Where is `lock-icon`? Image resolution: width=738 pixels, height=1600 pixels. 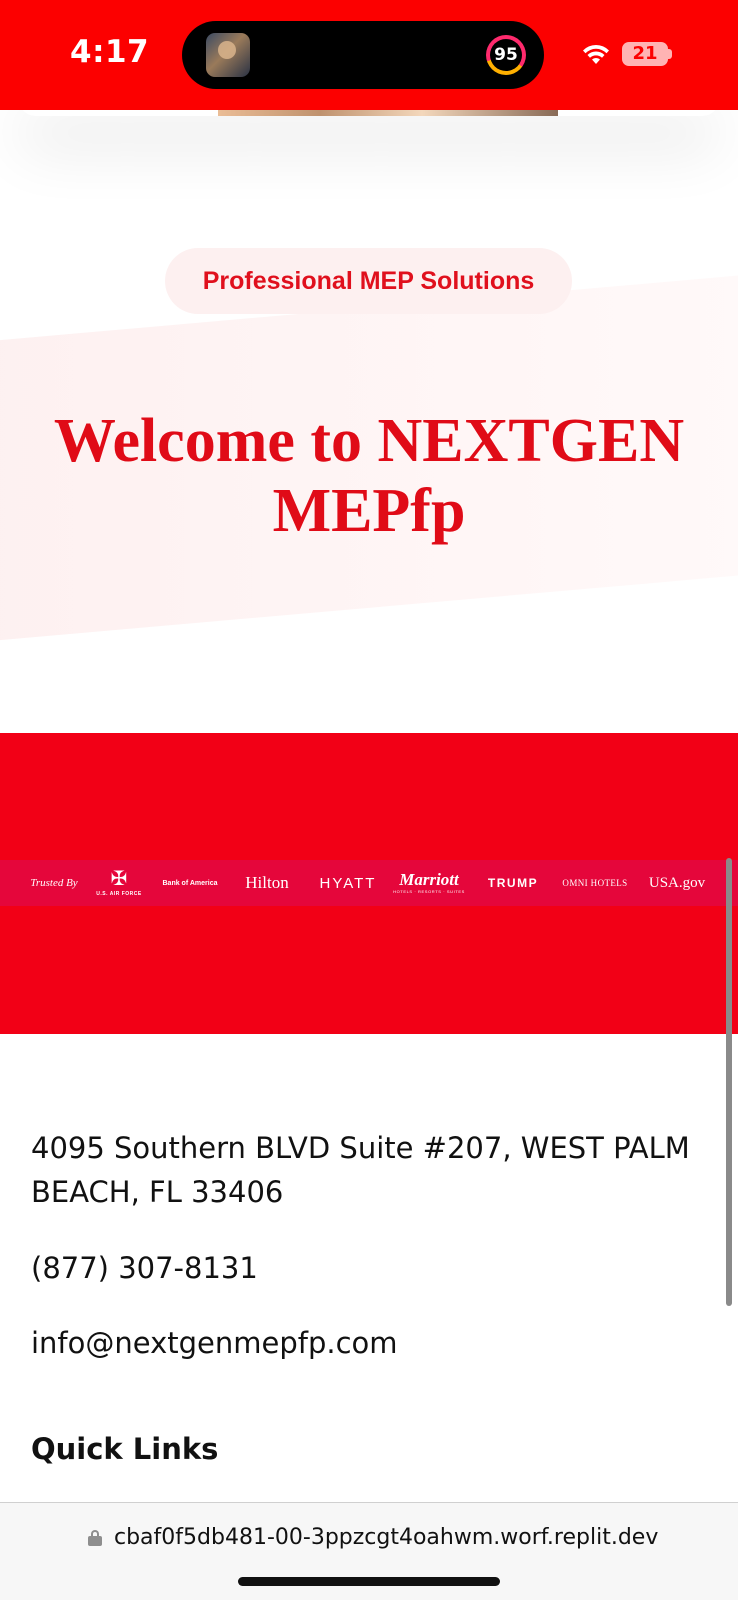
lock-icon is located at coordinates (95, 1537).